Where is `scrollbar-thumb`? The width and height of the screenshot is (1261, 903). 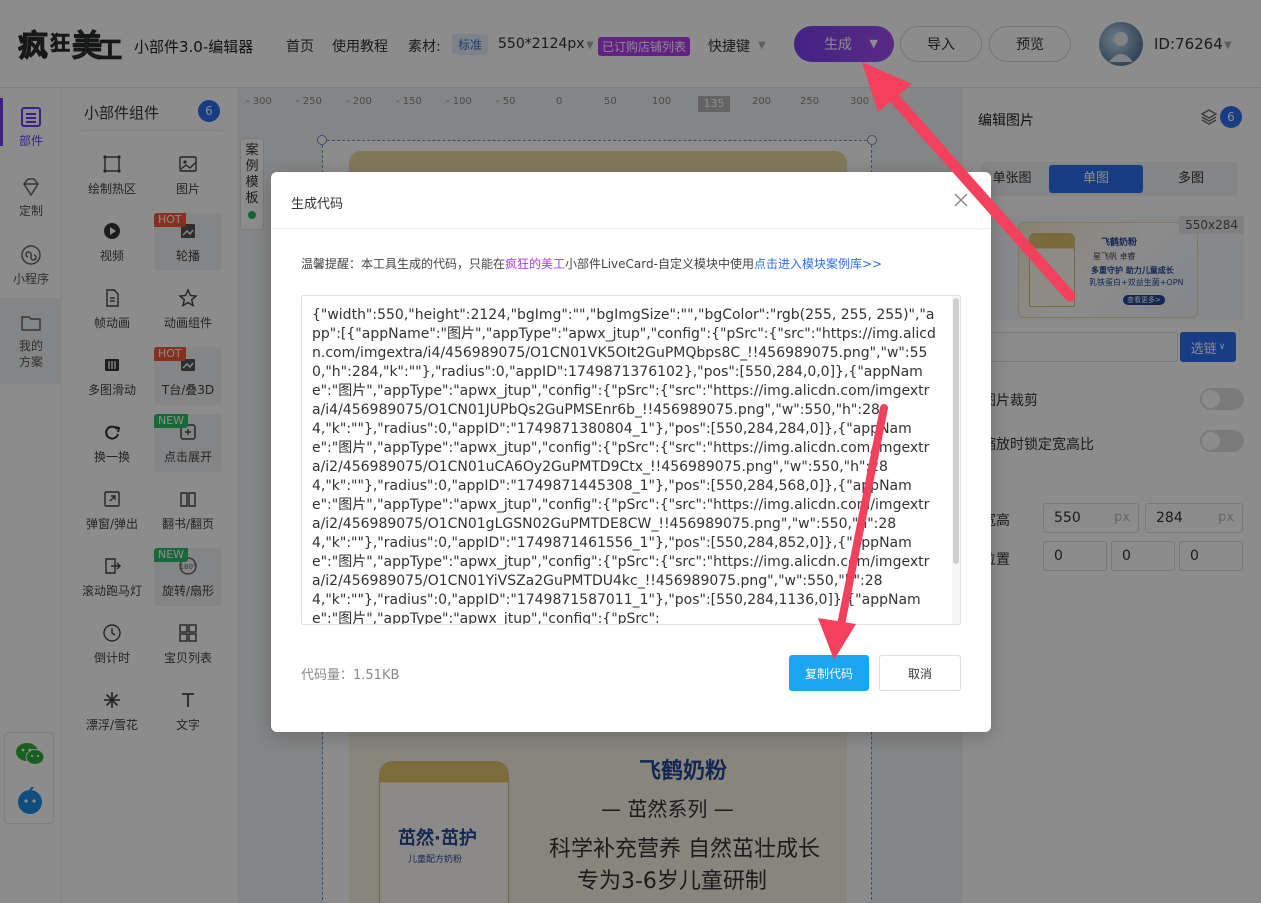
scrollbar-thumb is located at coordinates (956, 431).